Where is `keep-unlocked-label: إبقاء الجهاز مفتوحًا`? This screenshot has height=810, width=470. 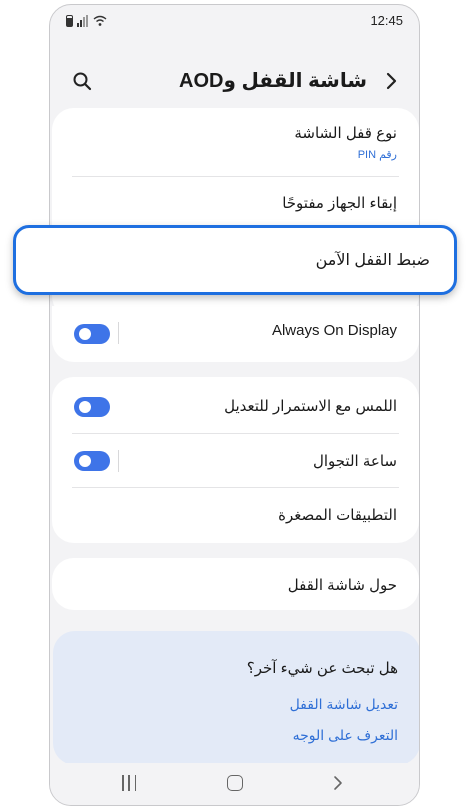 keep-unlocked-label: إبقاء الجهاز مفتوحًا is located at coordinates (339, 203).